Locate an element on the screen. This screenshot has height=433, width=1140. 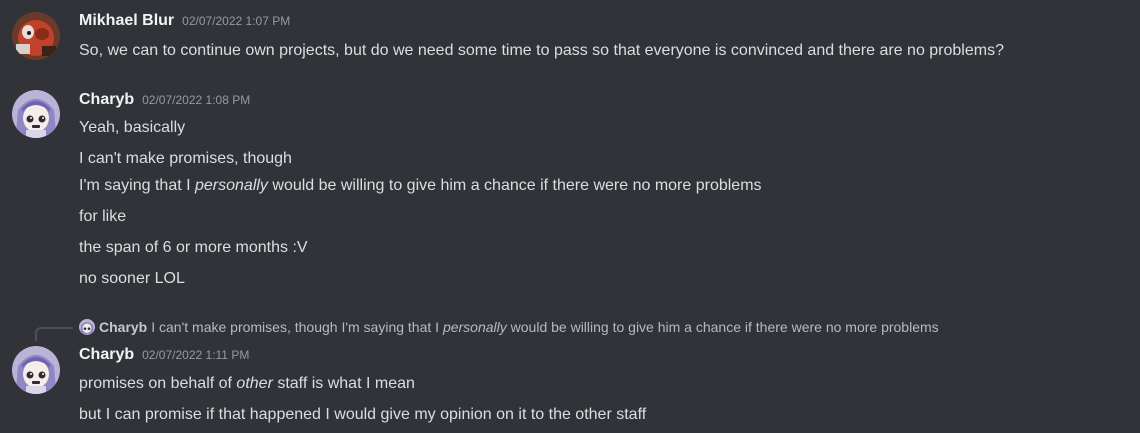
reply-avatar is located at coordinates (87, 327).